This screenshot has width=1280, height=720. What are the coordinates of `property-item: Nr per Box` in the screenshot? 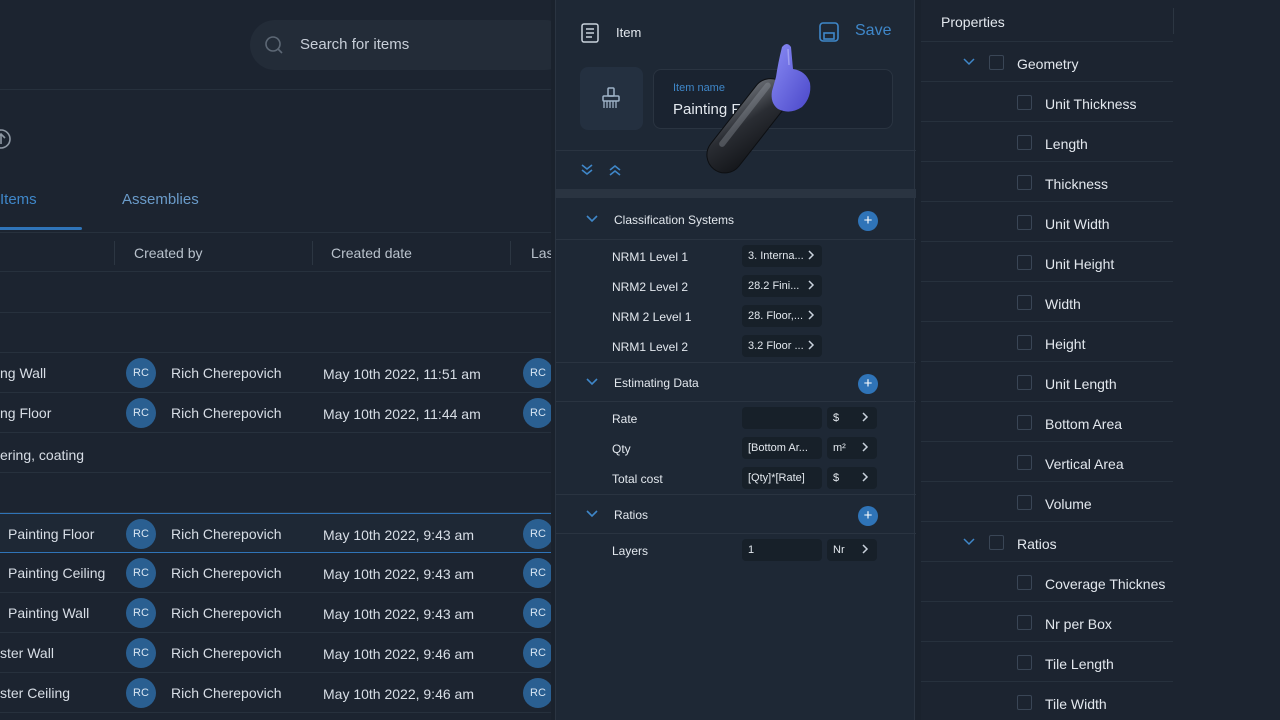 It's located at (1047, 622).